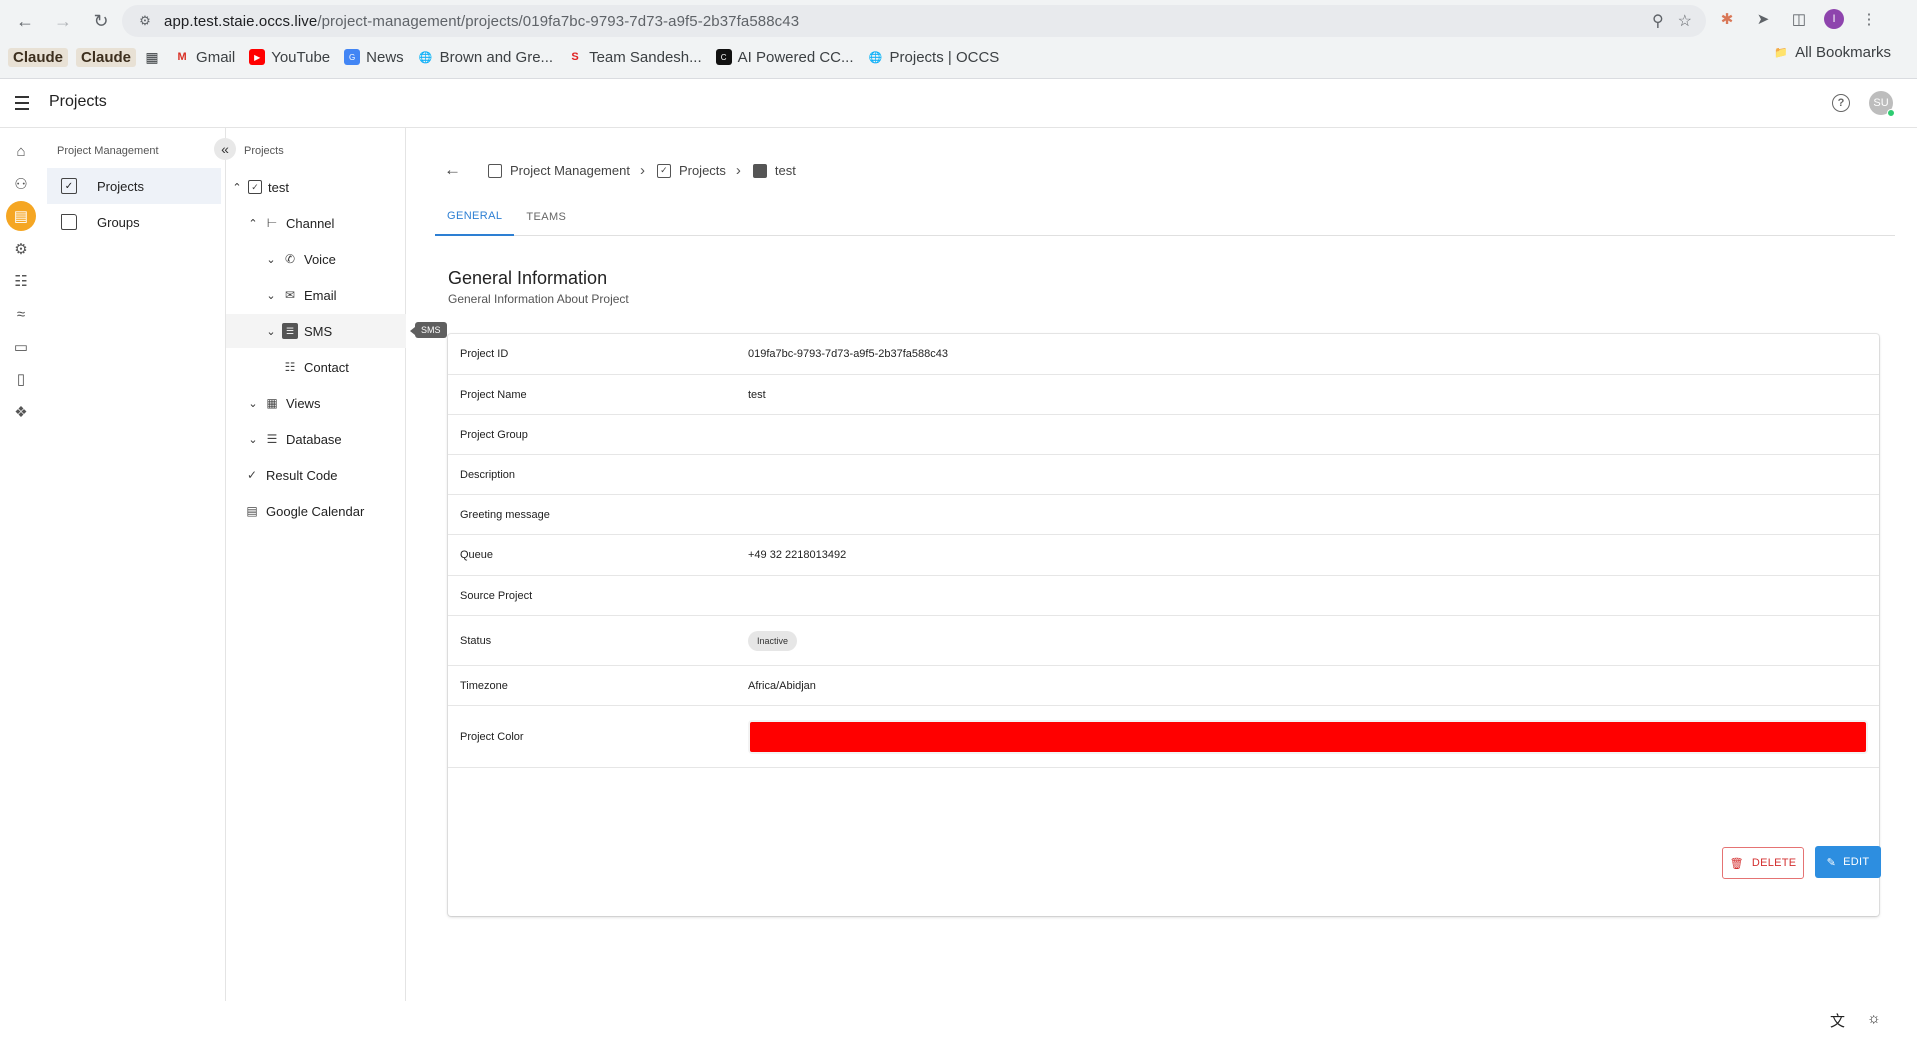 The height and width of the screenshot is (1038, 1917). I want to click on delete-button: 🗑 DELETE, so click(1763, 863).